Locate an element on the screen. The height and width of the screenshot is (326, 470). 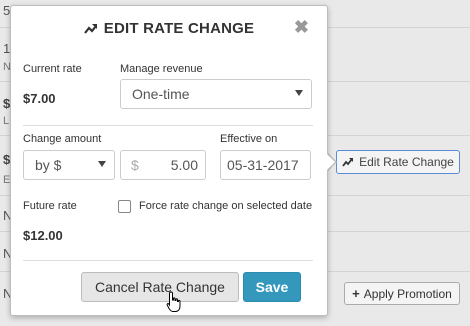
manage-revenue-select: One-time is located at coordinates (216, 94).